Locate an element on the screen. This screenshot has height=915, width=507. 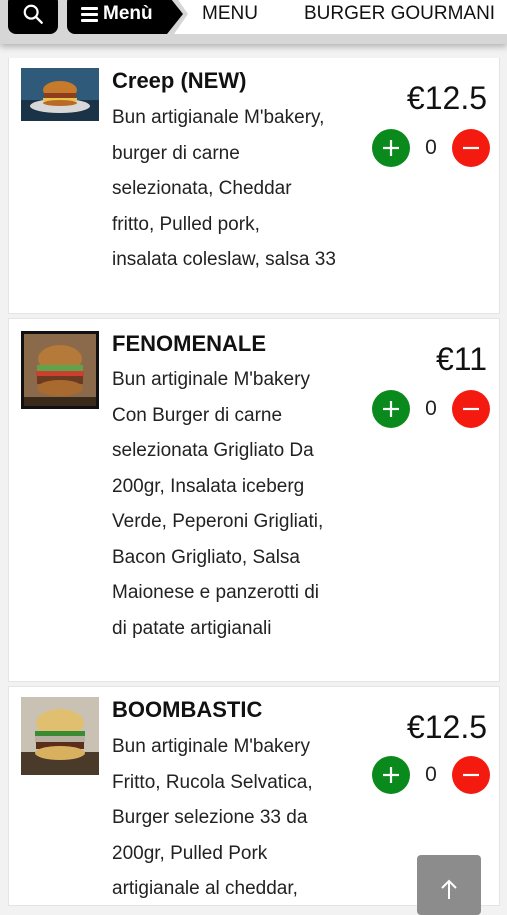
product-title: Creep (NEW) is located at coordinates (179, 80).